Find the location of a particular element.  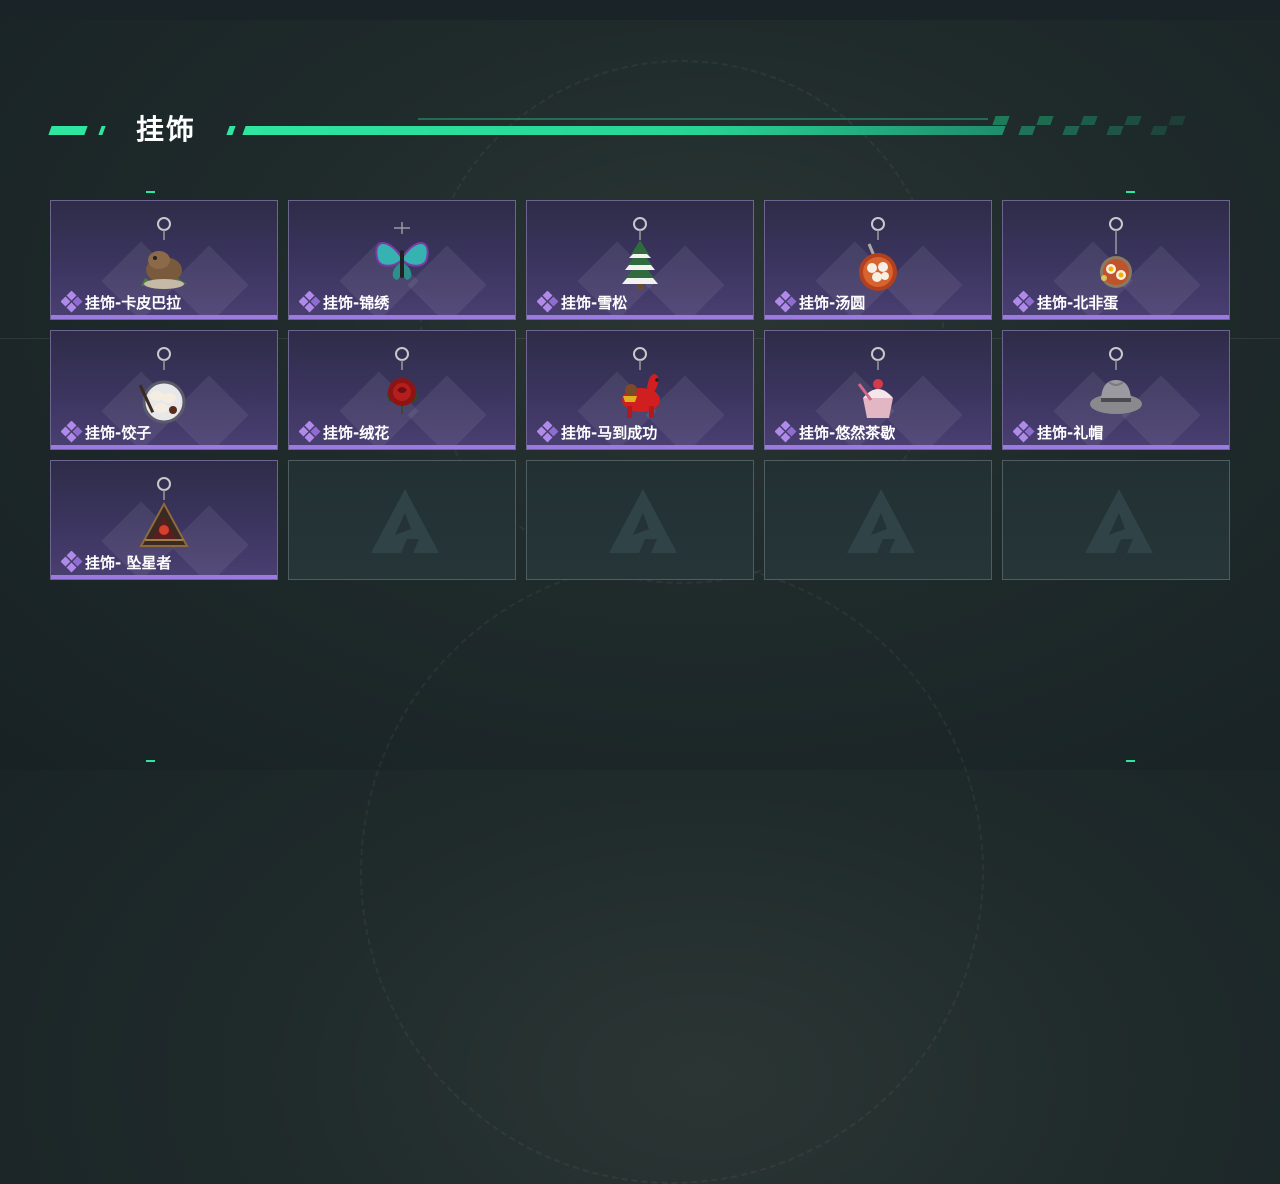

charm-label: 挂饰-马到成功 is located at coordinates (597, 431).